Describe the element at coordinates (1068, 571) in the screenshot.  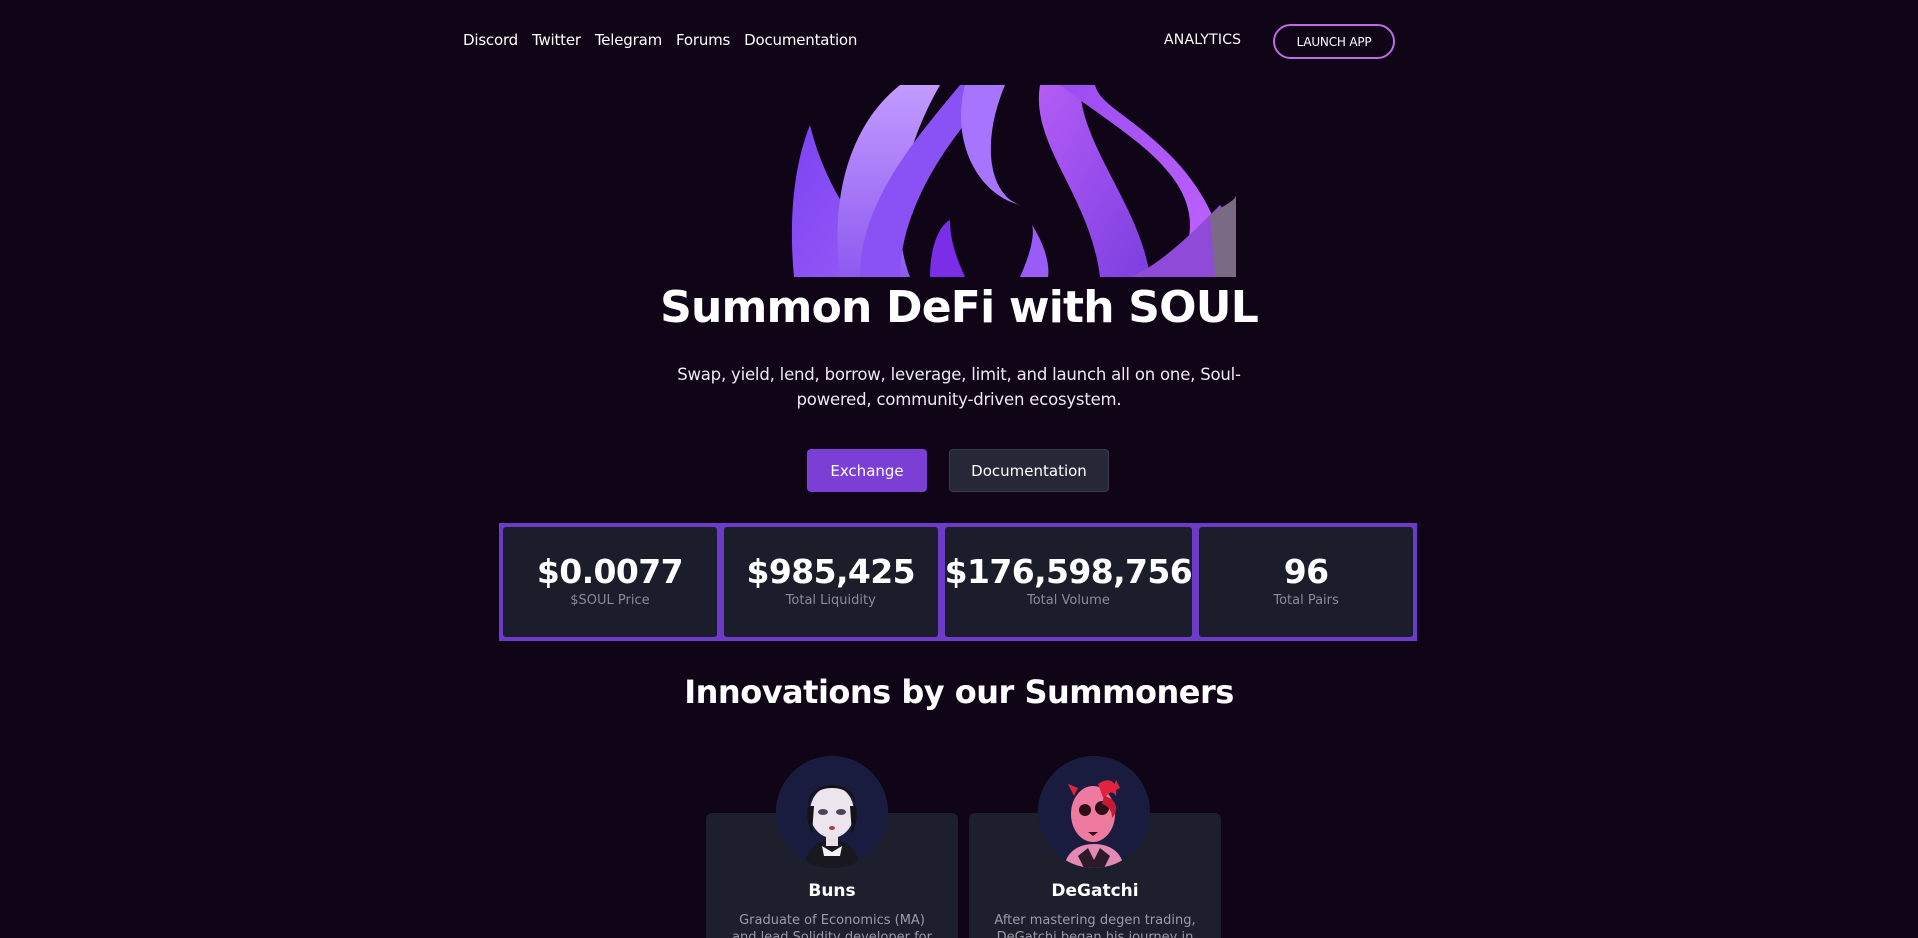
I see `stat-value: $176,598,756` at that location.